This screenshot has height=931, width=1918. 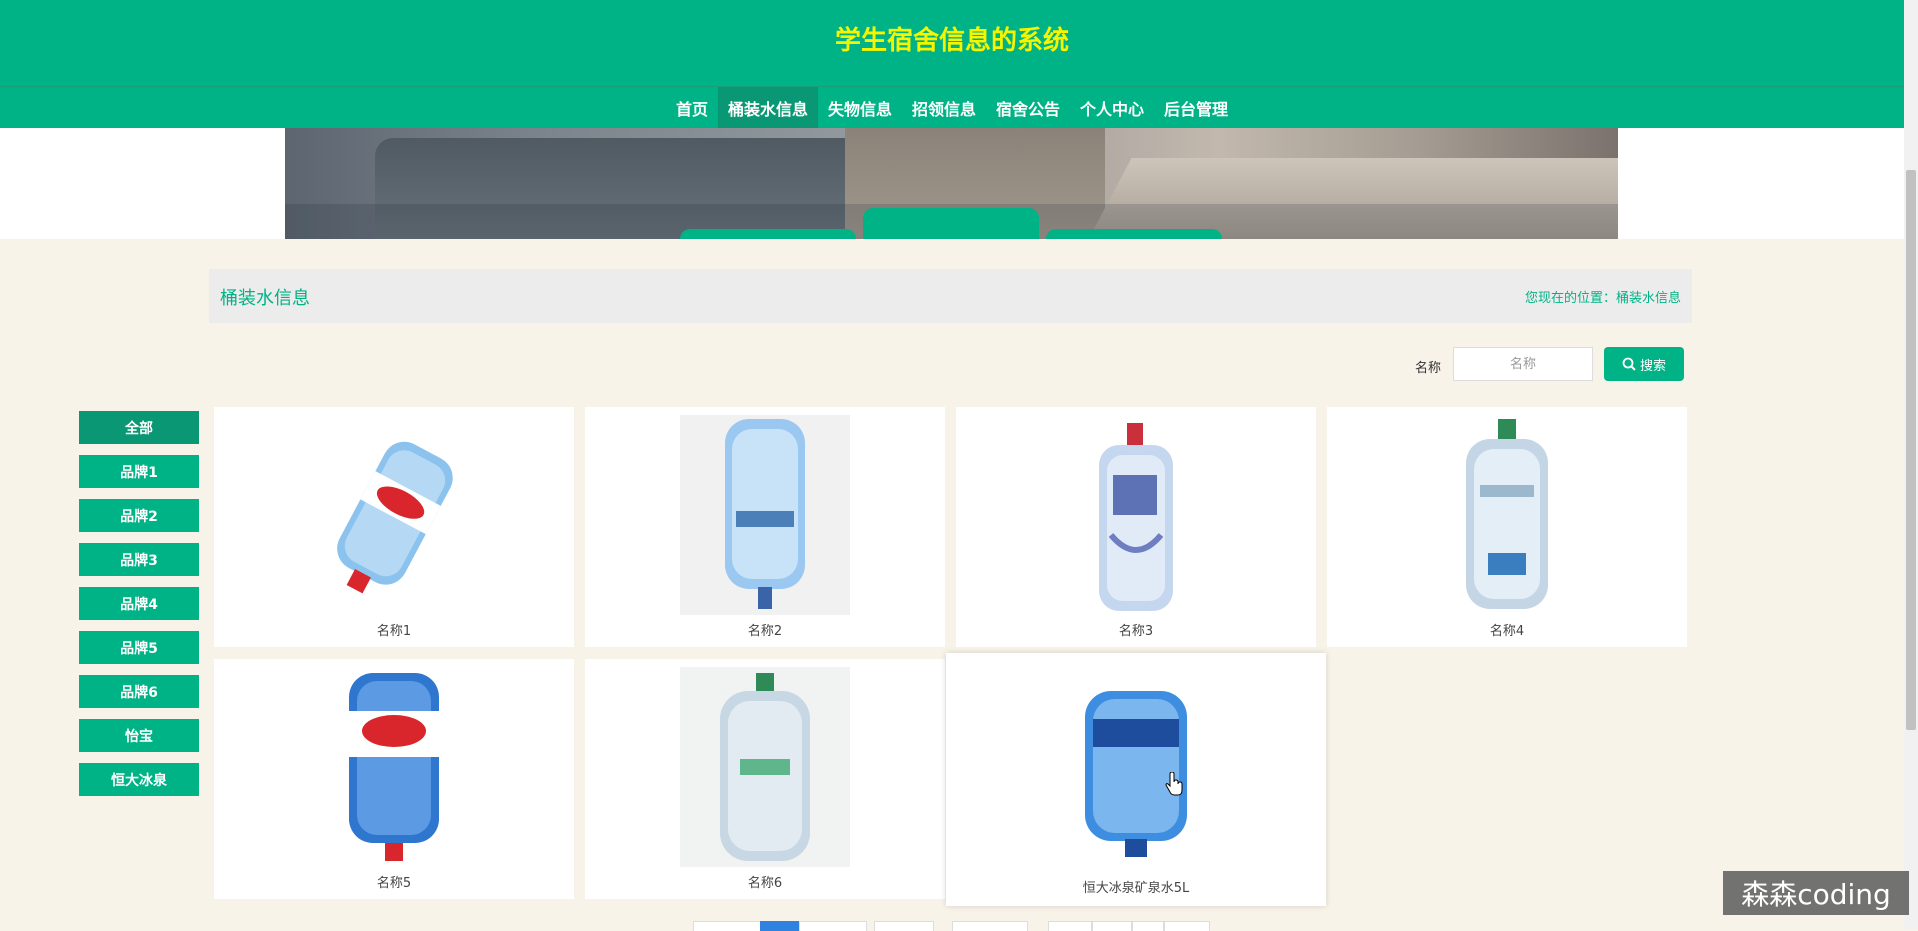 What do you see at coordinates (767, 107) in the screenshot?
I see `nav-water: 桶装水信息` at bounding box center [767, 107].